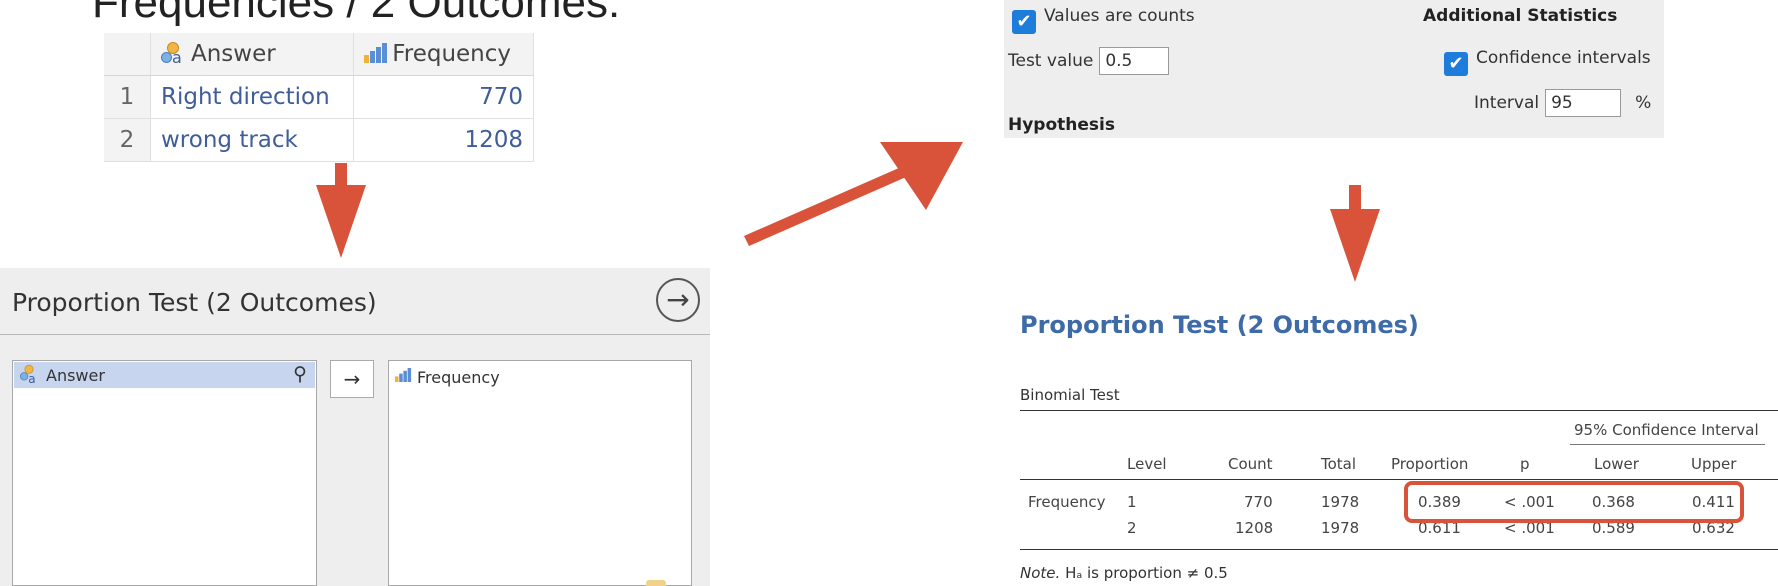 The image size is (1778, 586). What do you see at coordinates (1520, 16) in the screenshot?
I see `additional-statistics-heading: Additional Statistics` at bounding box center [1520, 16].